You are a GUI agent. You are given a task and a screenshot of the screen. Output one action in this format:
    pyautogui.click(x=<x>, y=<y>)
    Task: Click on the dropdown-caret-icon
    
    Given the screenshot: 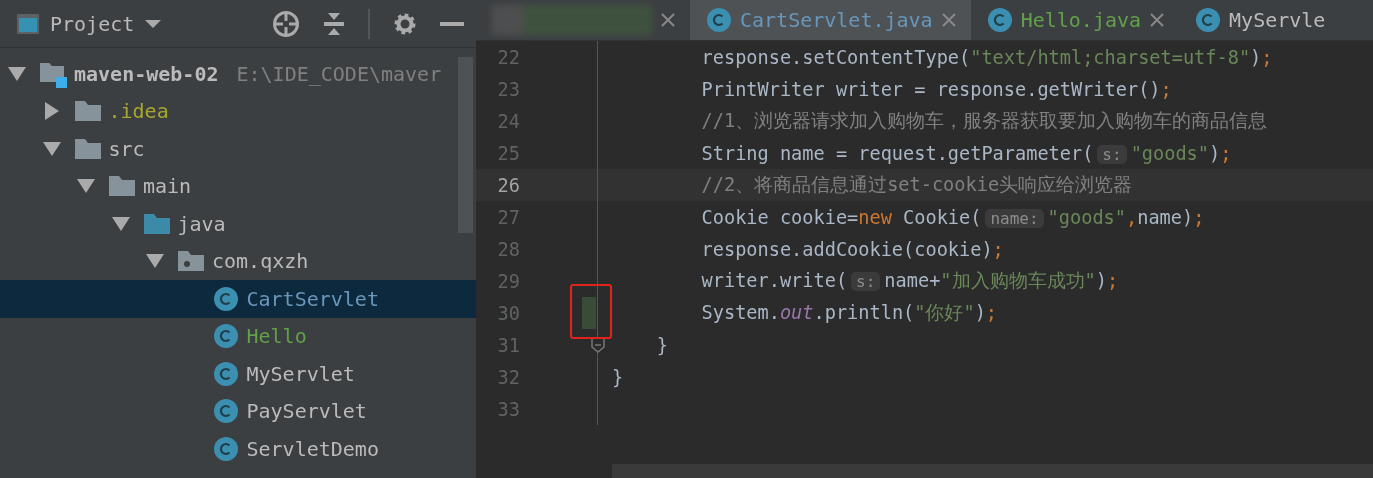 What is the action you would take?
    pyautogui.click(x=153, y=23)
    